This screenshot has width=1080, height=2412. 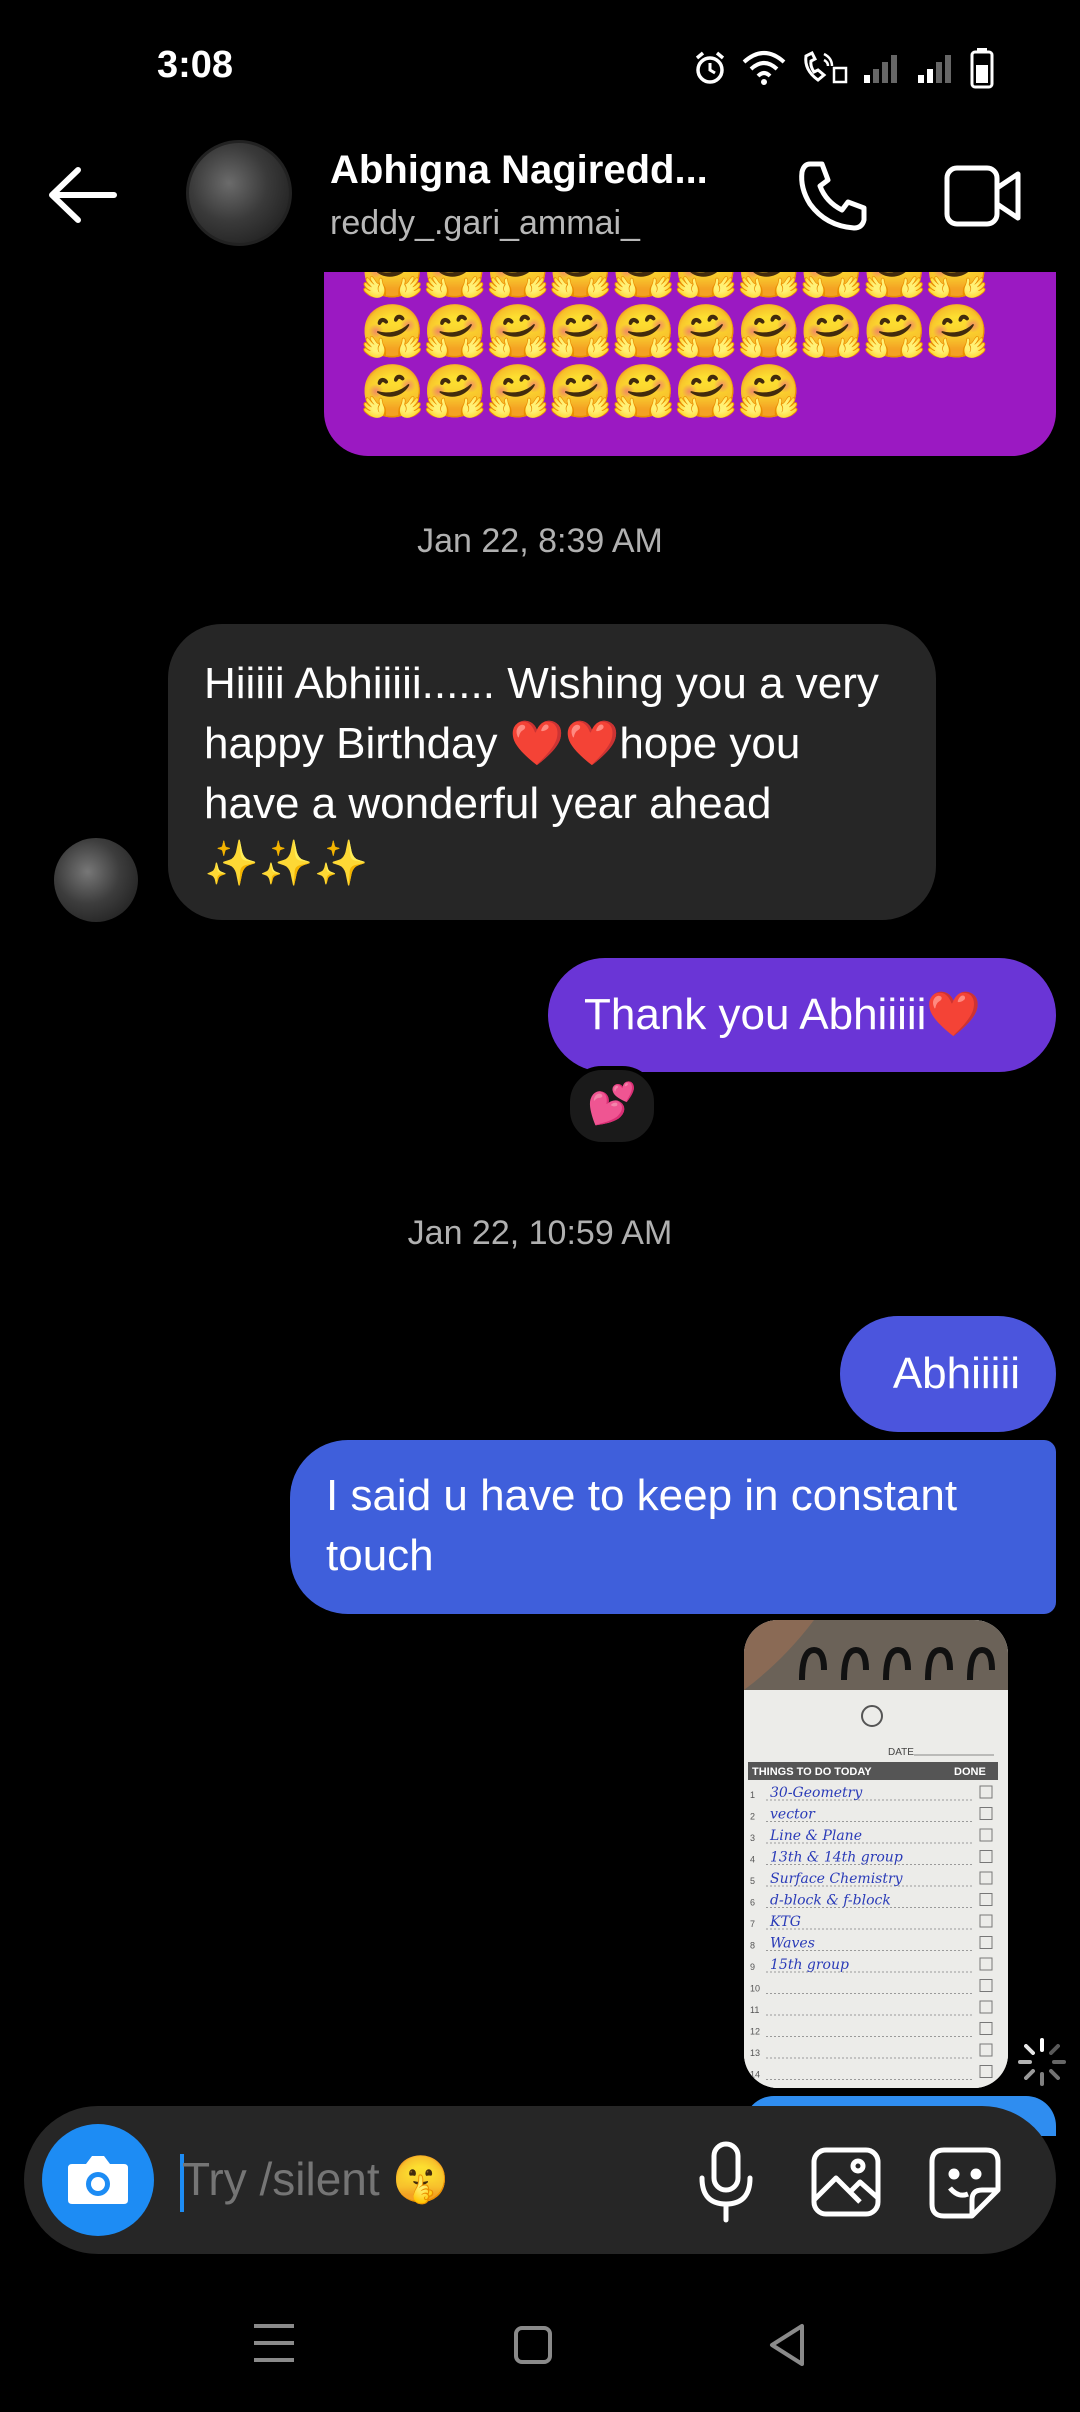 I want to click on note-item: vector, so click(x=793, y=1815).